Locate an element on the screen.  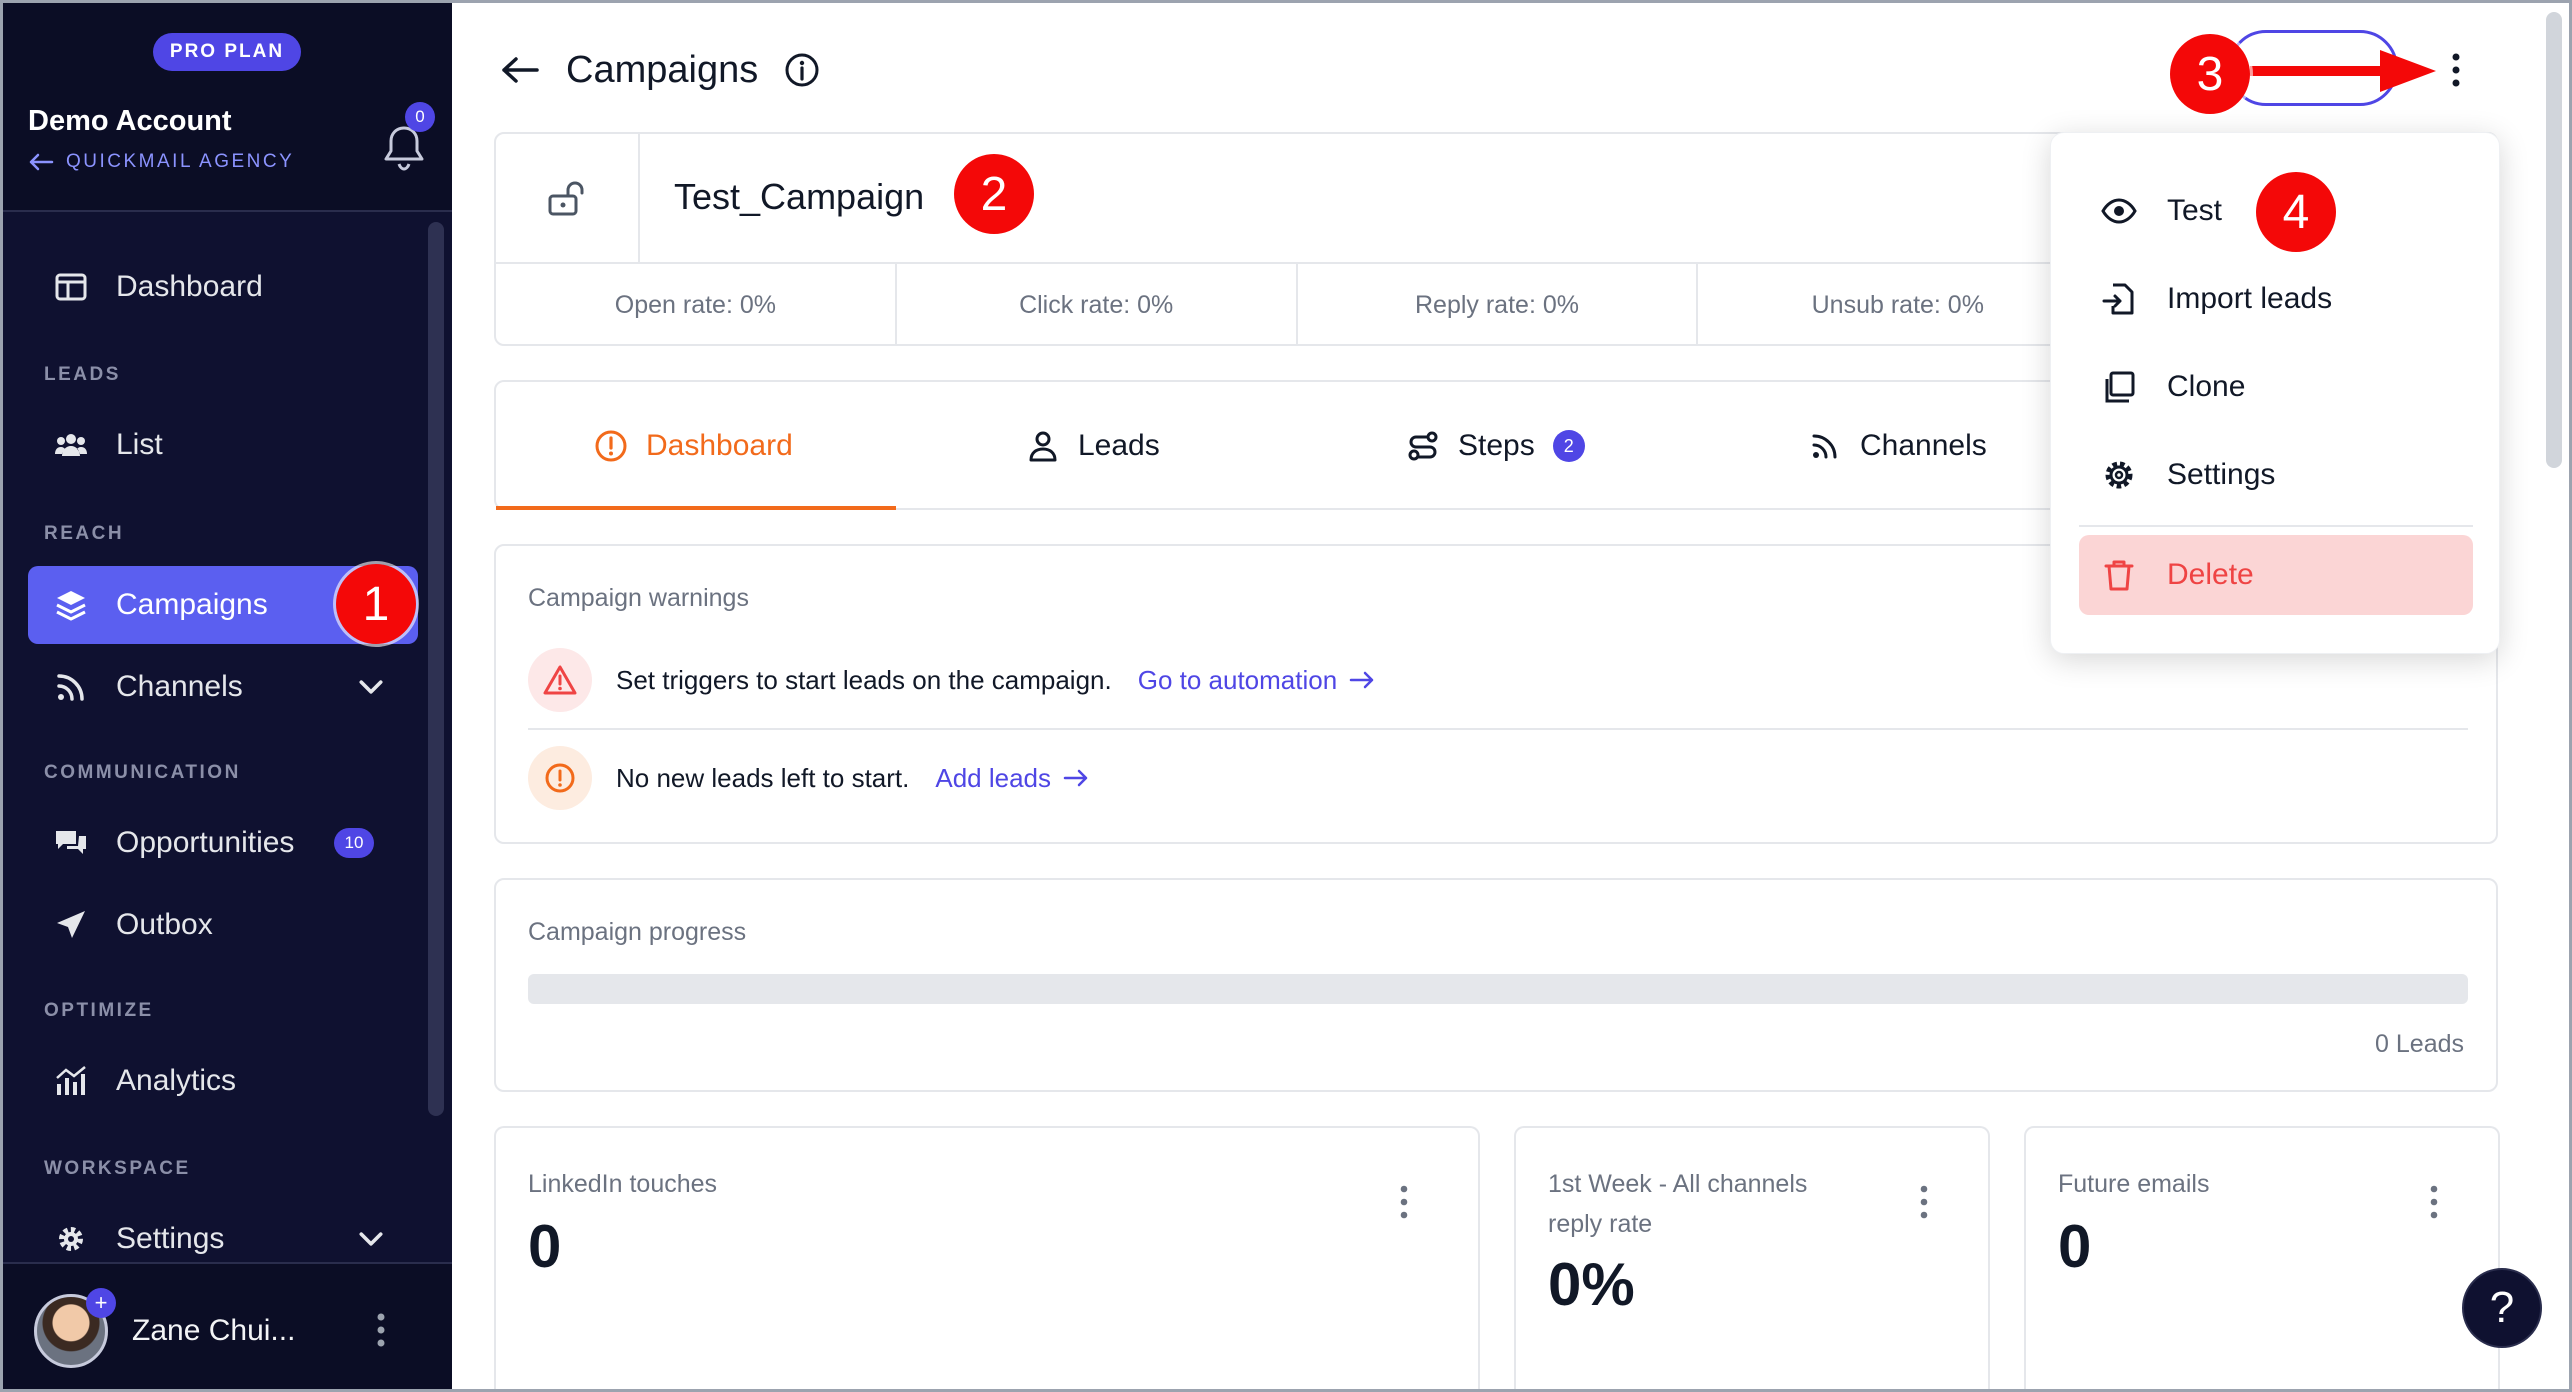
main-scrollbar is located at coordinates (2554, 240).